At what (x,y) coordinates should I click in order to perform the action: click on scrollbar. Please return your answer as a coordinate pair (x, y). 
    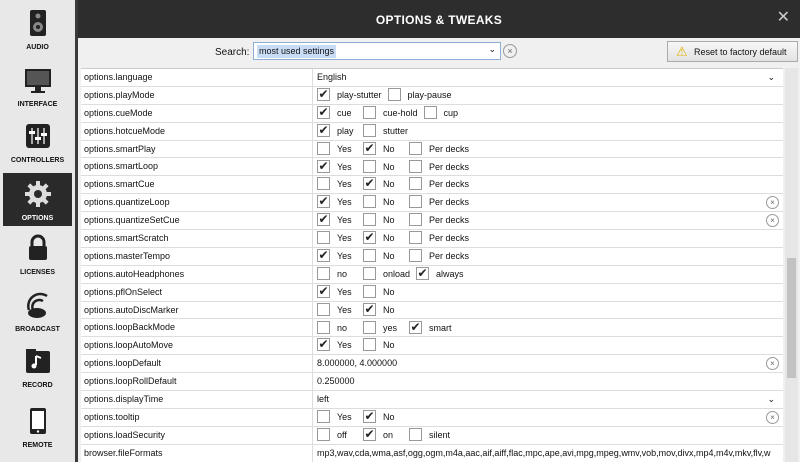
    Looking at the image, I should click on (791, 265).